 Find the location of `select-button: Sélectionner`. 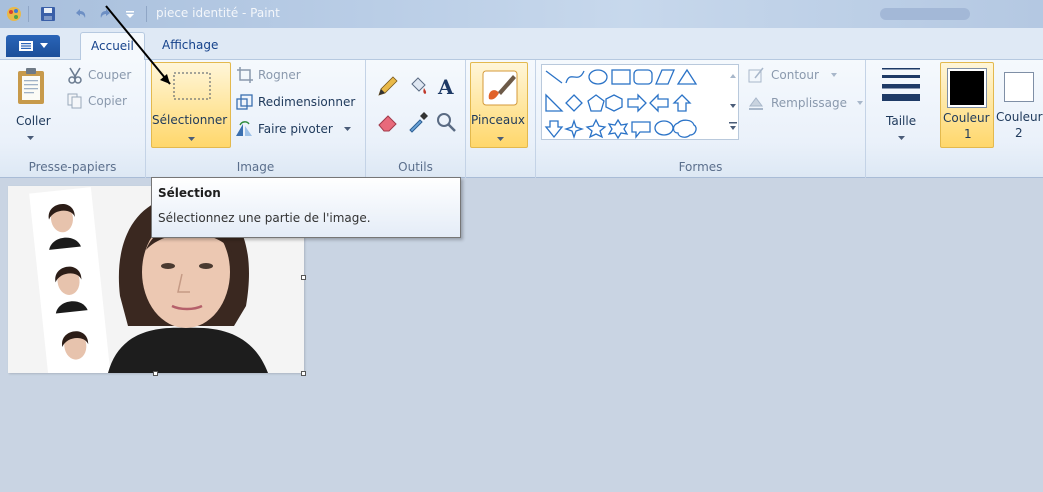

select-button: Sélectionner is located at coordinates (191, 105).